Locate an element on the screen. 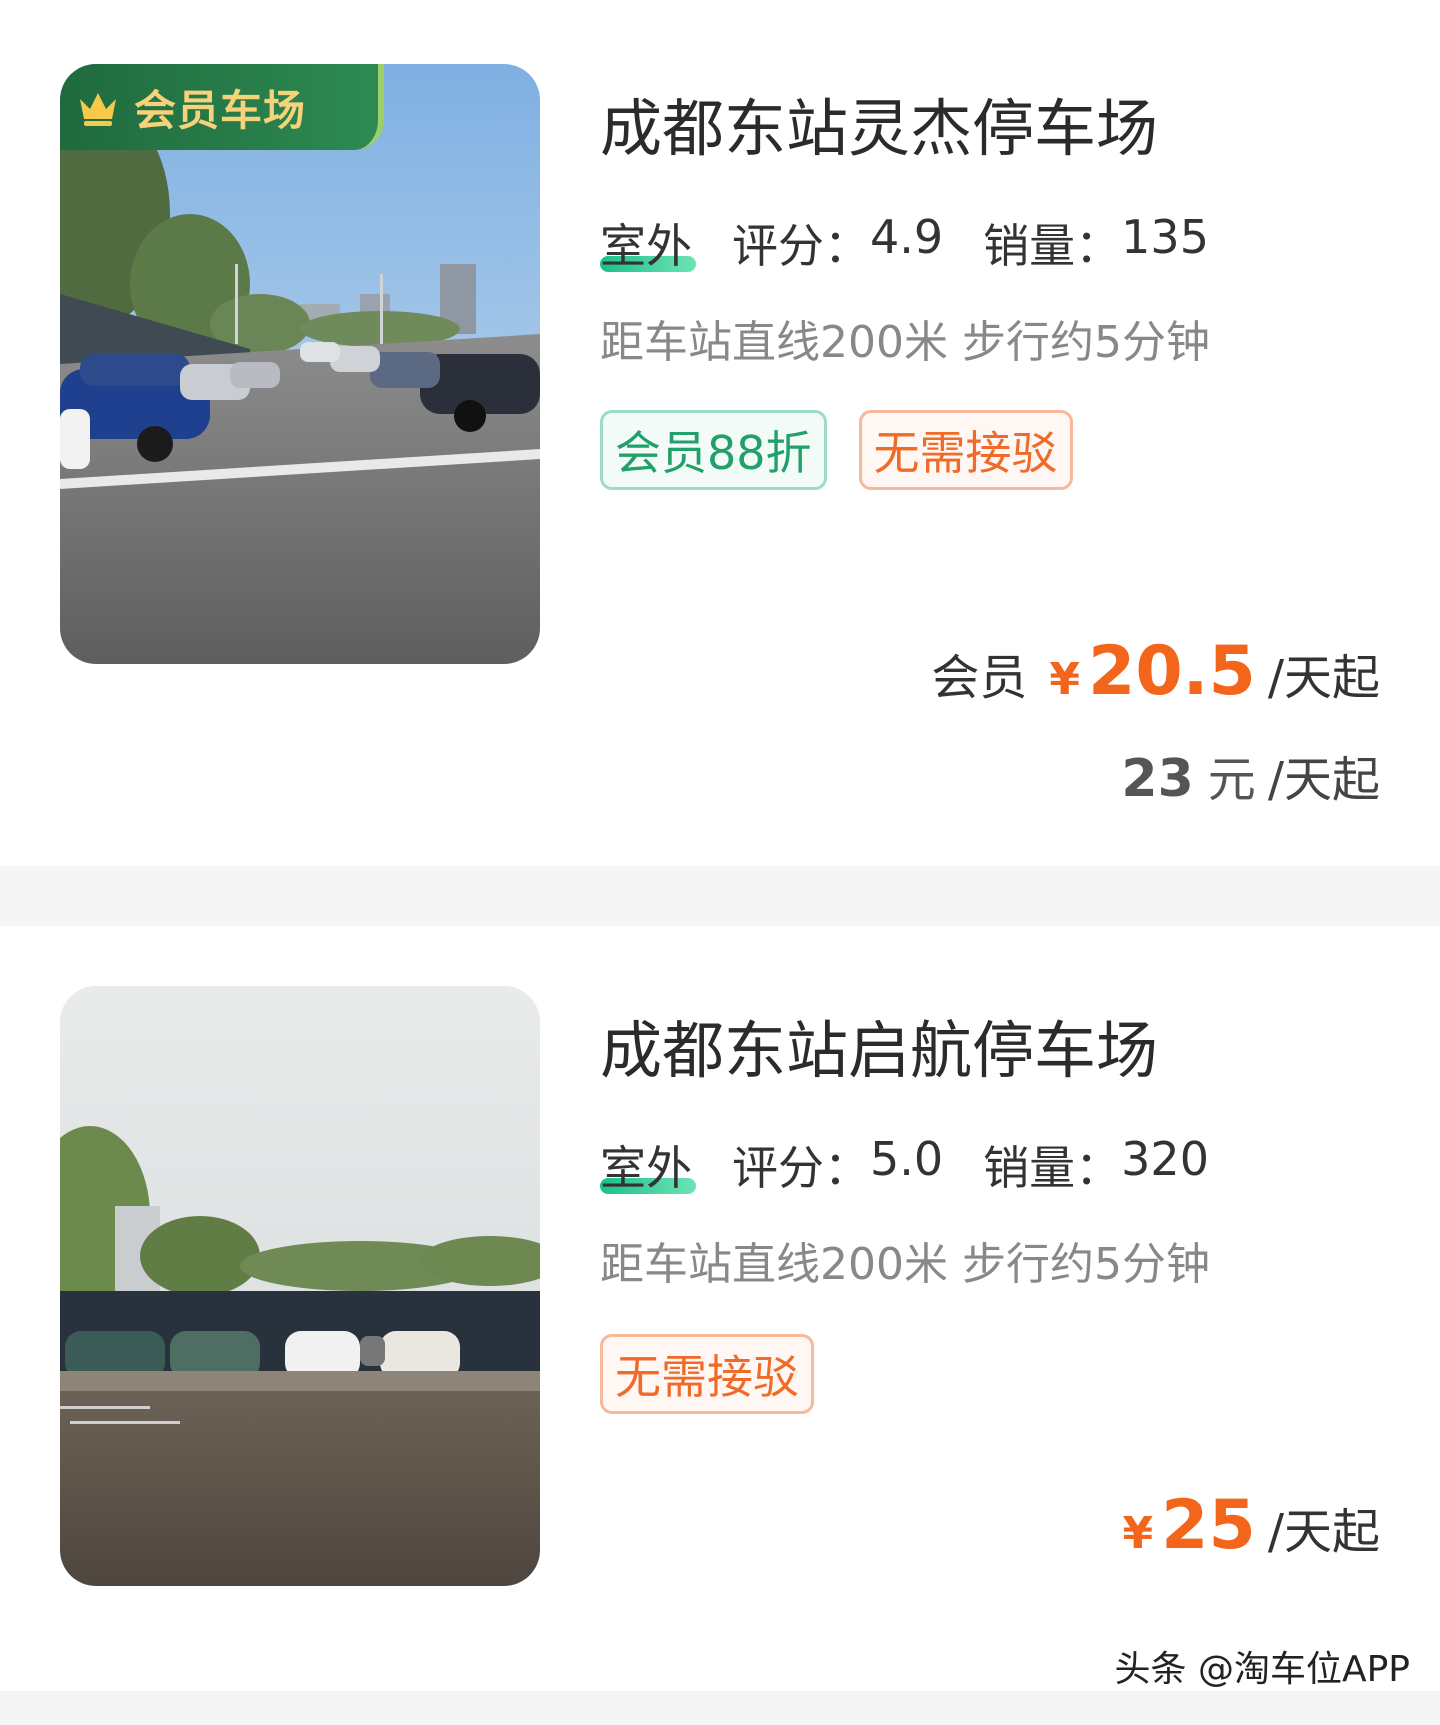 This screenshot has height=1725, width=1440. vip-lot-badge: 会员车场 is located at coordinates (222, 107).